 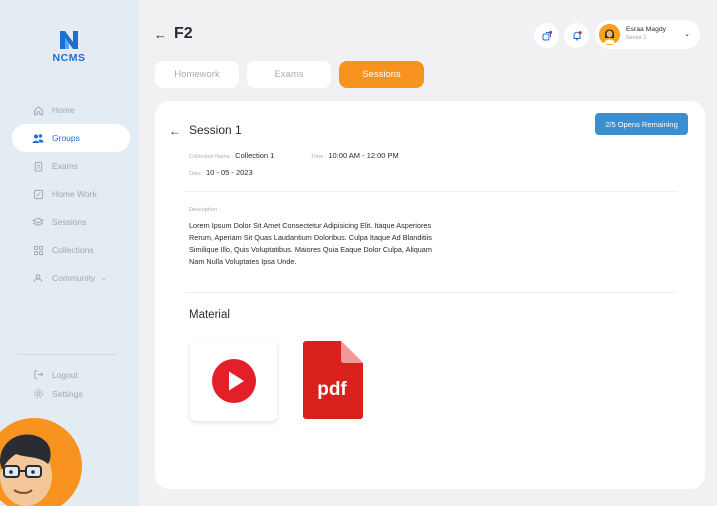 What do you see at coordinates (641, 124) in the screenshot?
I see `opens-remaining-badge: 2/5 Opens Remaining` at bounding box center [641, 124].